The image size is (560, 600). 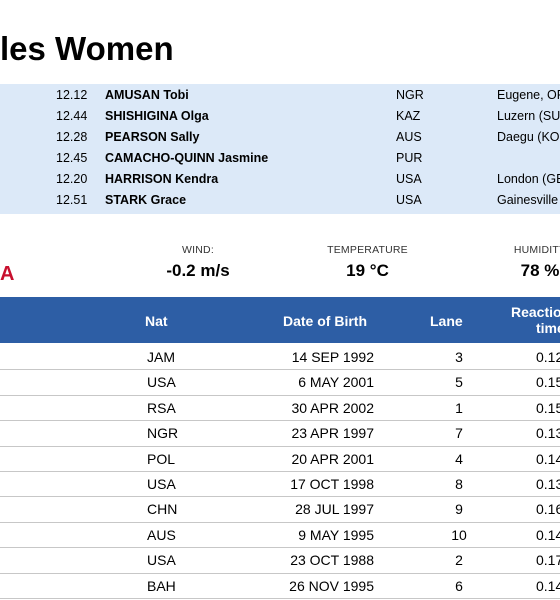 I want to click on record-name: PEARSON Sally, so click(x=152, y=137).